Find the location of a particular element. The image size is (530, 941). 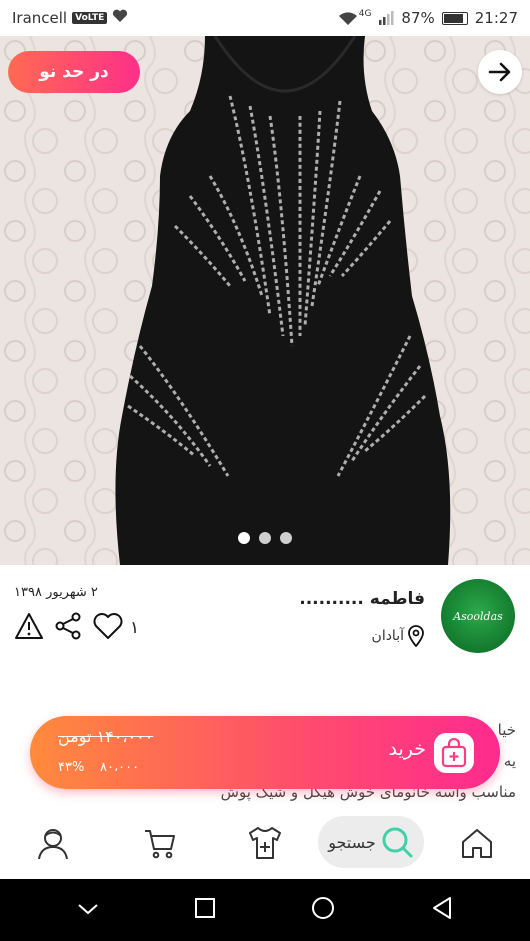

location-name: آبادان is located at coordinates (387, 636).